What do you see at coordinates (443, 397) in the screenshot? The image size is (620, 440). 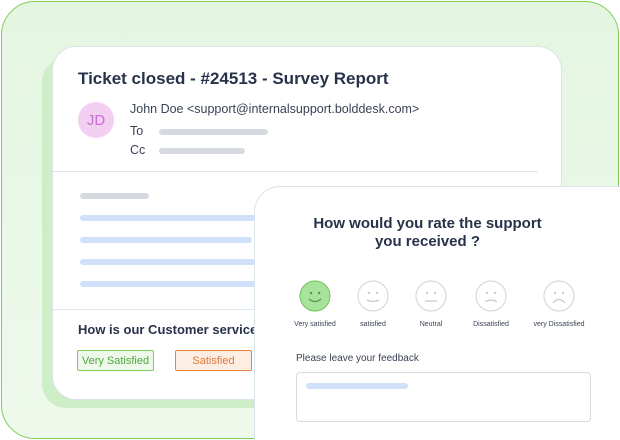 I see `feedback-input` at bounding box center [443, 397].